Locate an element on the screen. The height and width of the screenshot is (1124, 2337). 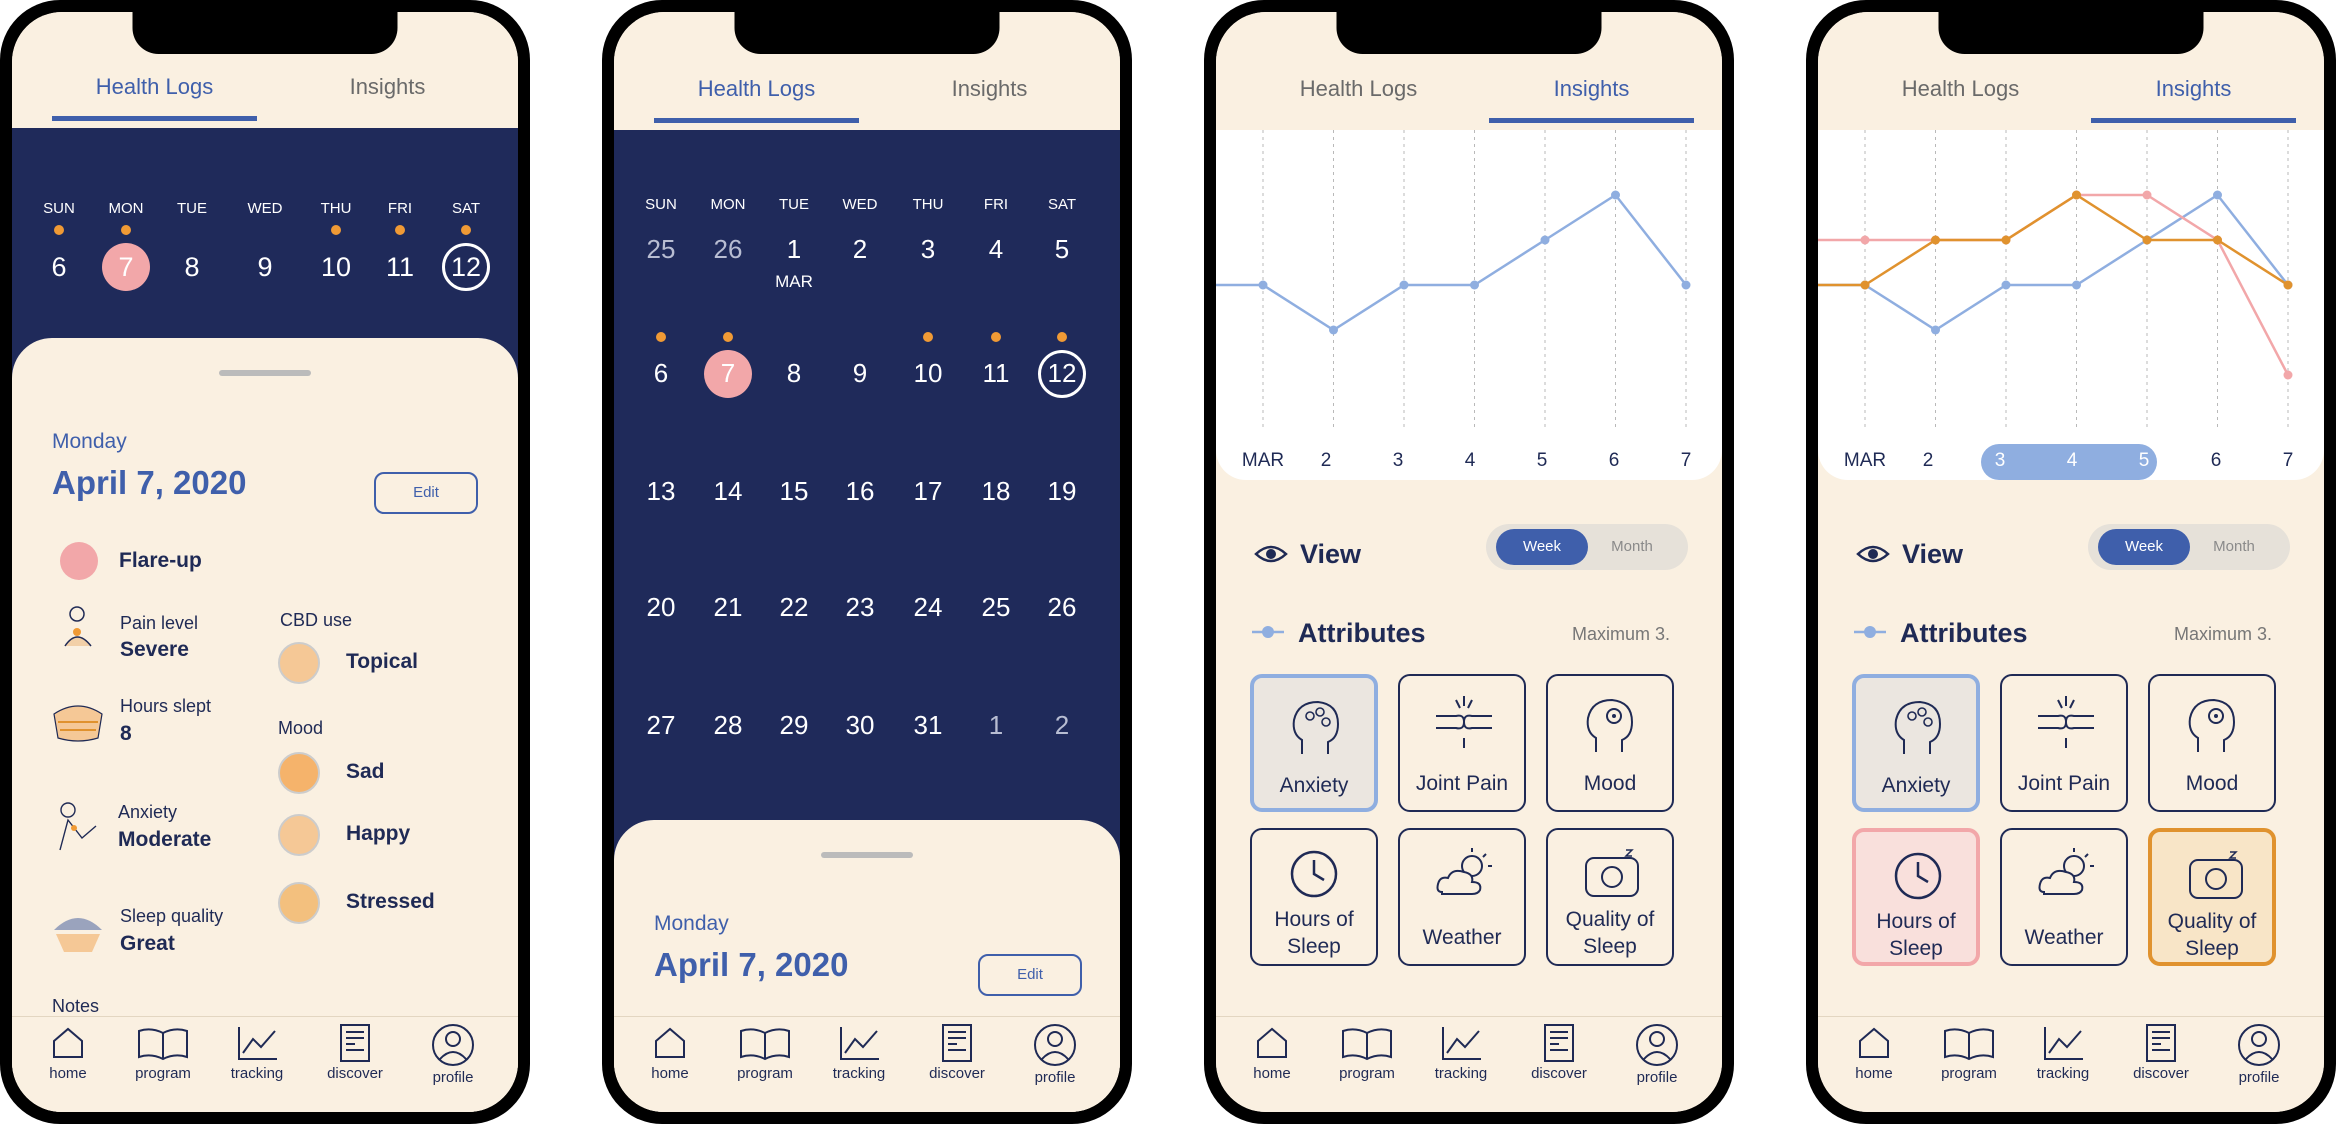
day-number: 23 is located at coordinates (860, 607).